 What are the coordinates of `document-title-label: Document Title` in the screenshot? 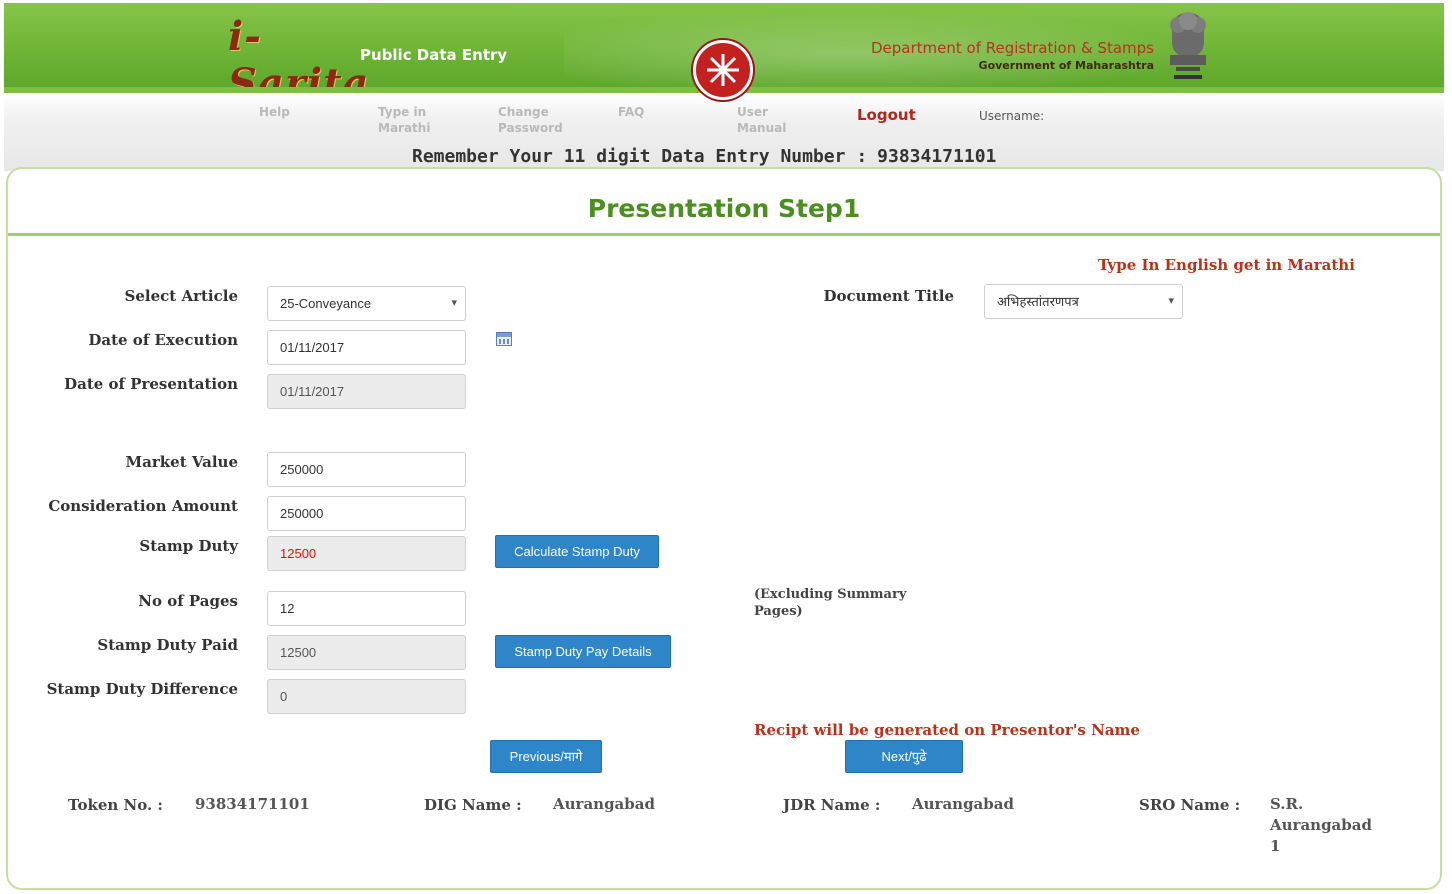 It's located at (888, 296).